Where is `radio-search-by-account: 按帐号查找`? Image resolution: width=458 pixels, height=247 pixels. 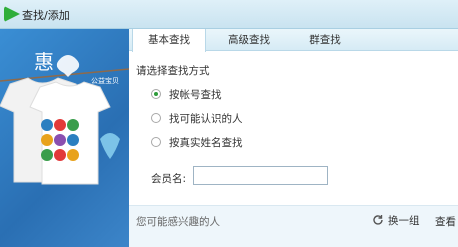 radio-search-by-account: 按帐号查找 is located at coordinates (186, 94).